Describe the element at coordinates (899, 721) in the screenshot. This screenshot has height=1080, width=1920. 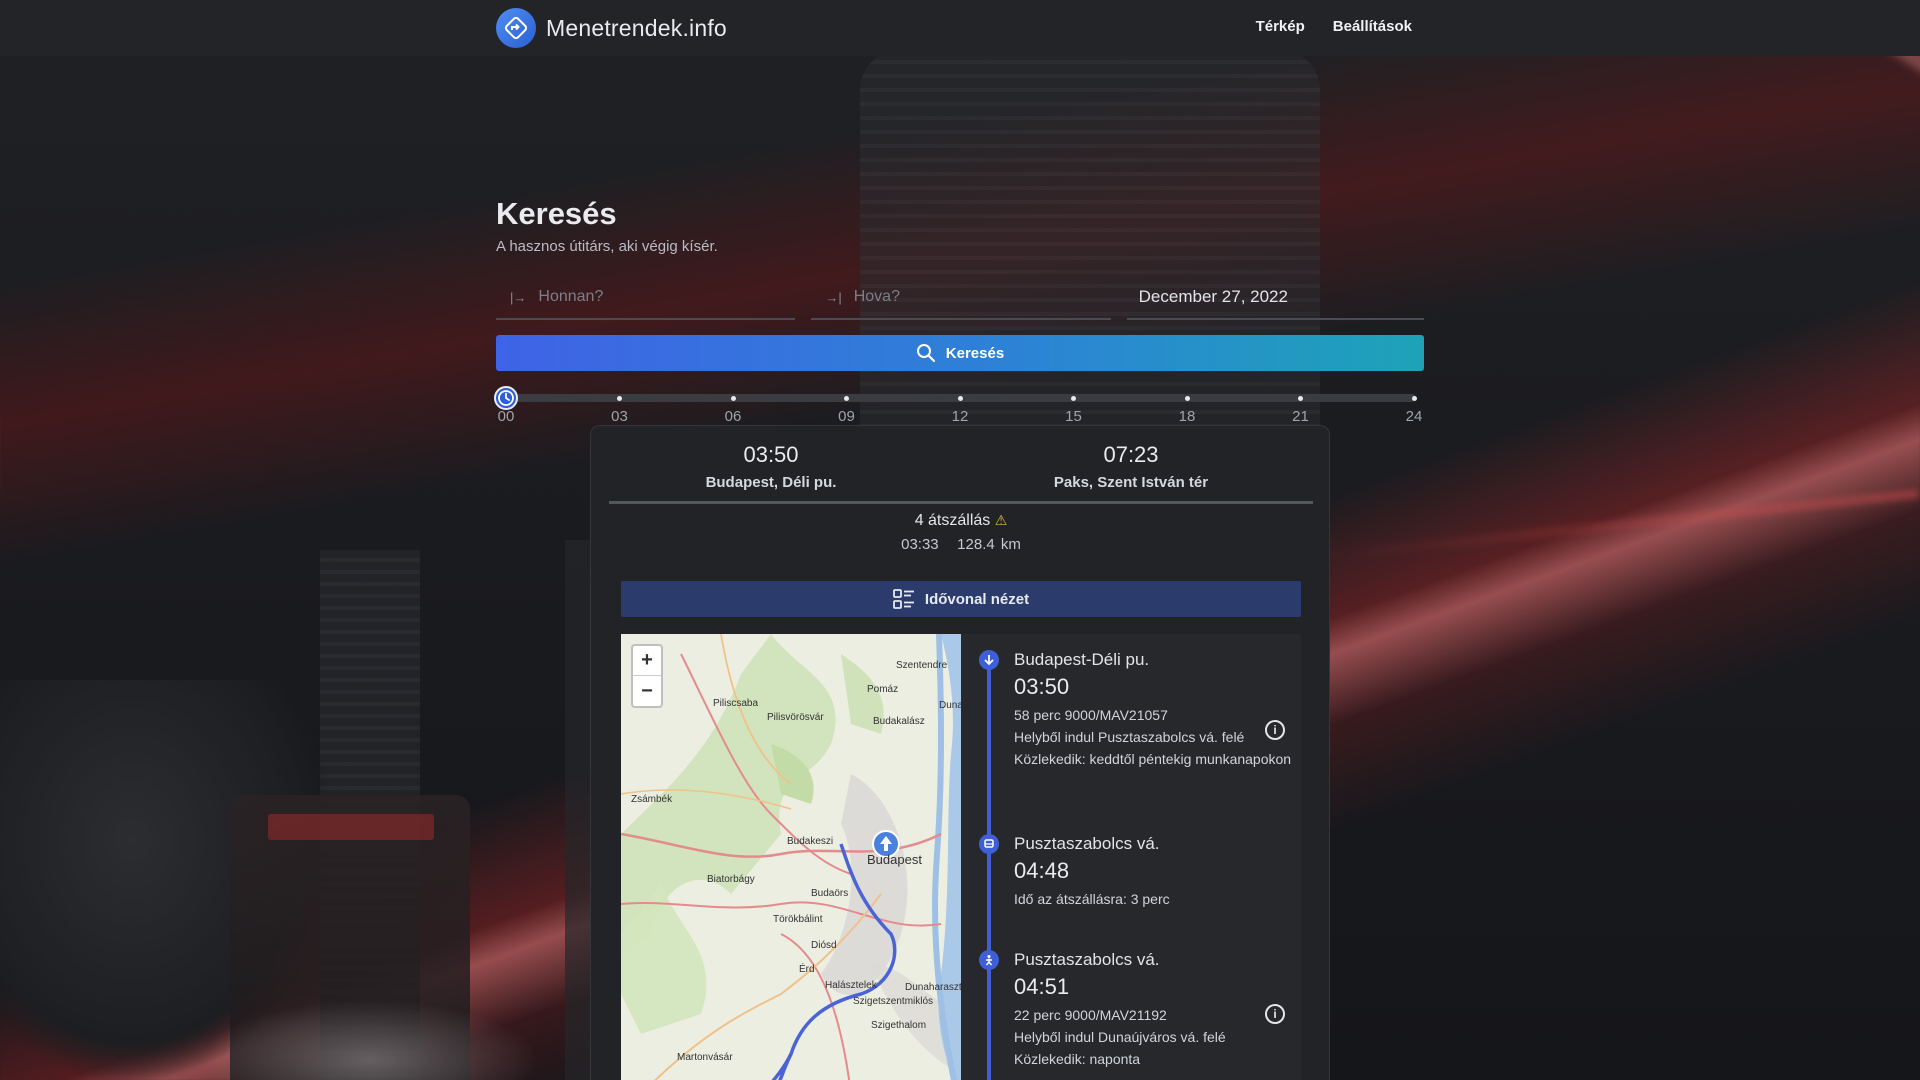
I see `map-place-label: Budakalász` at that location.